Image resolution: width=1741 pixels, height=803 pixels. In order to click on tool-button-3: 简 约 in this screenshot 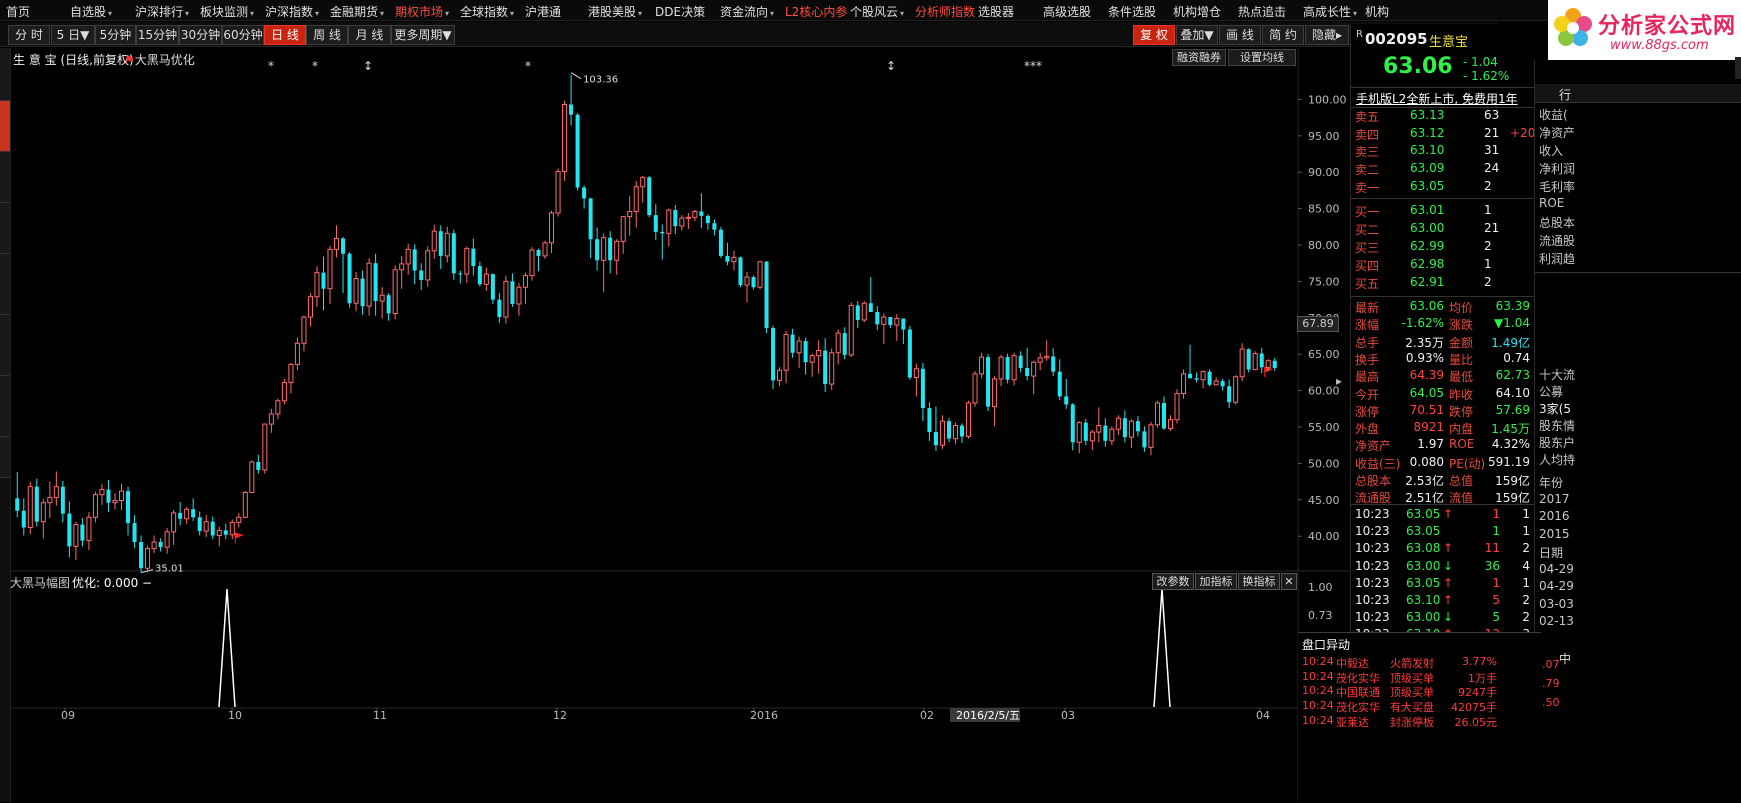, I will do `click(1283, 35)`.